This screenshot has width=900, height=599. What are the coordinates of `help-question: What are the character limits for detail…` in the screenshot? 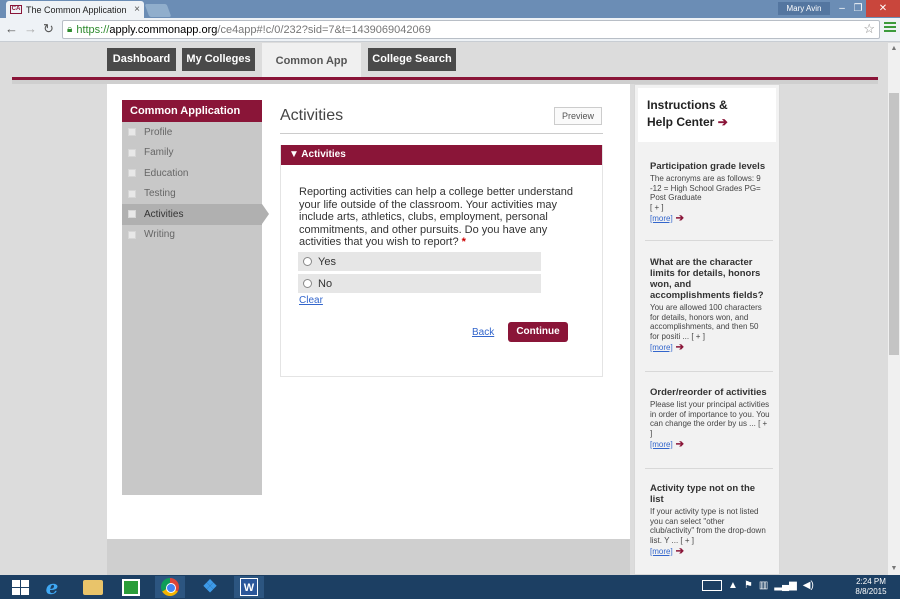 It's located at (707, 279).